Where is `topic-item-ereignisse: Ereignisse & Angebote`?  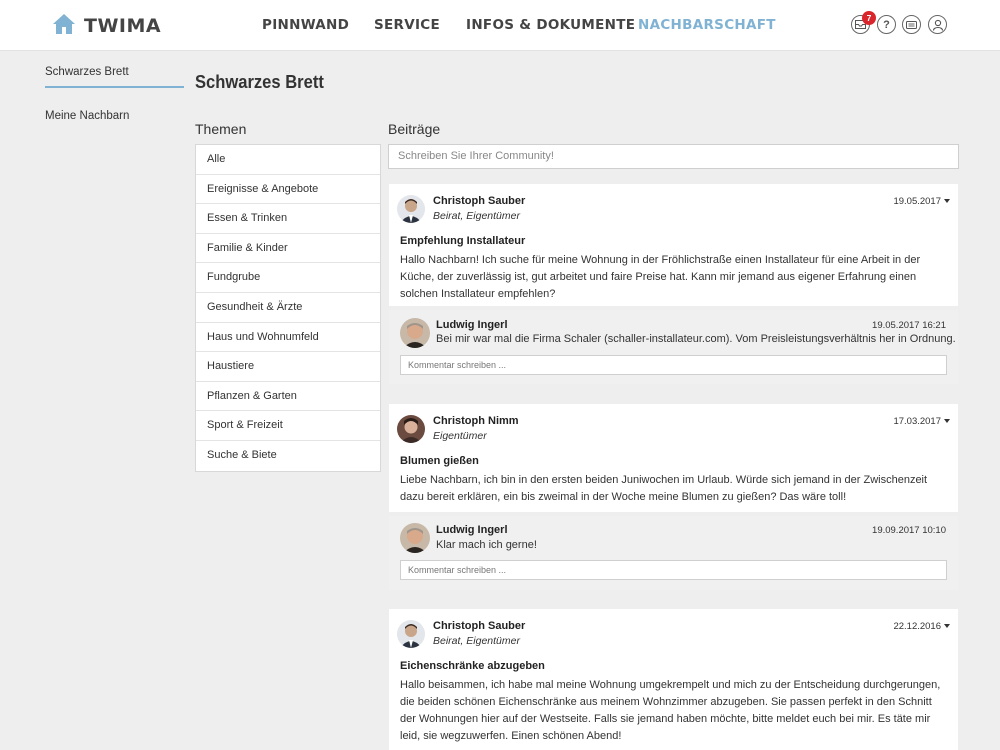 topic-item-ereignisse: Ereignisse & Angebote is located at coordinates (288, 190).